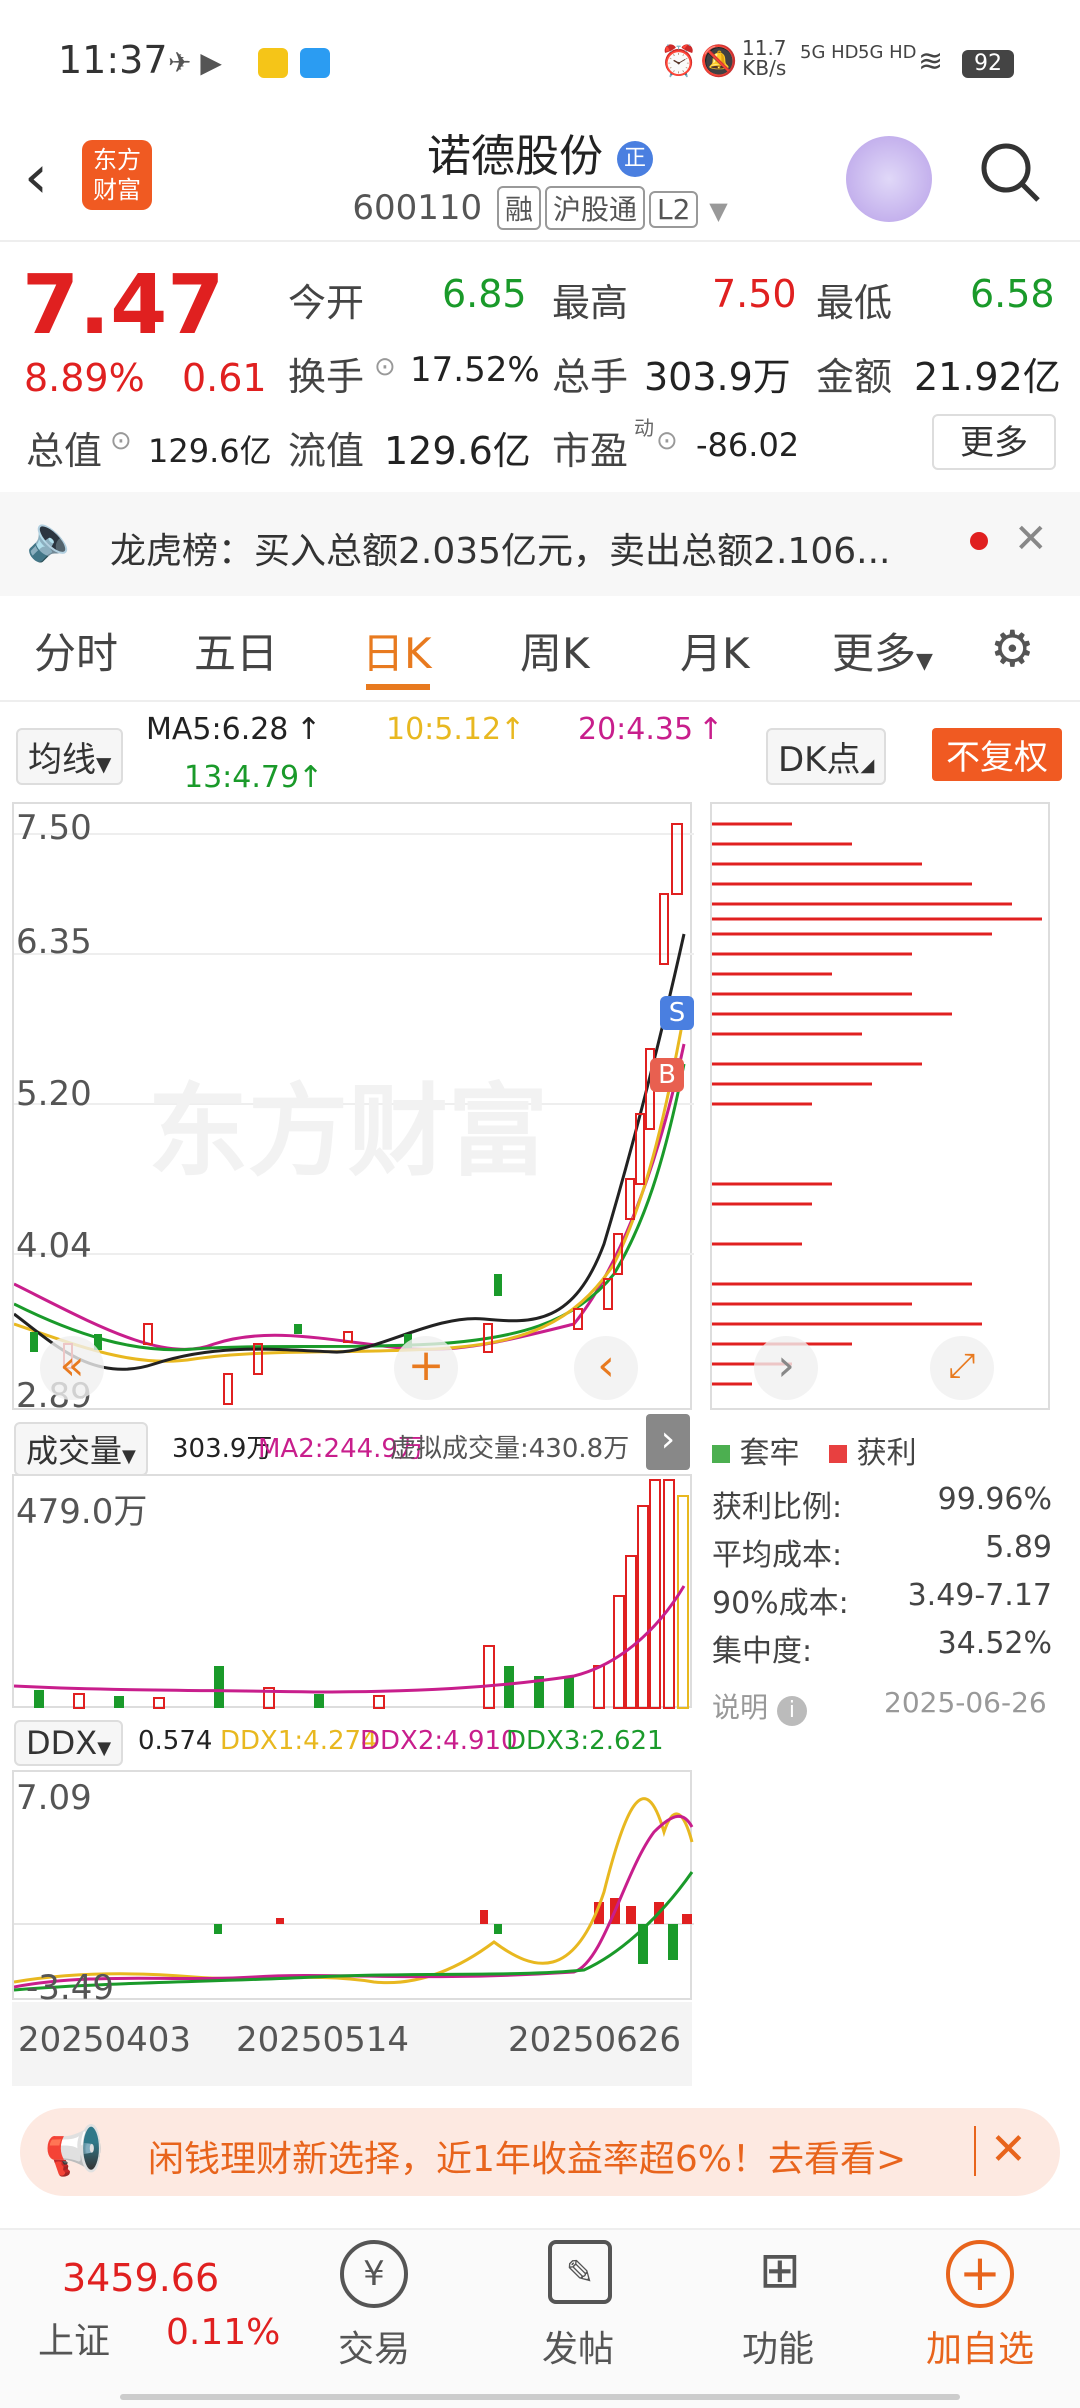 This screenshot has height=2408, width=1080. What do you see at coordinates (880, 1106) in the screenshot?
I see `chip-distribution` at bounding box center [880, 1106].